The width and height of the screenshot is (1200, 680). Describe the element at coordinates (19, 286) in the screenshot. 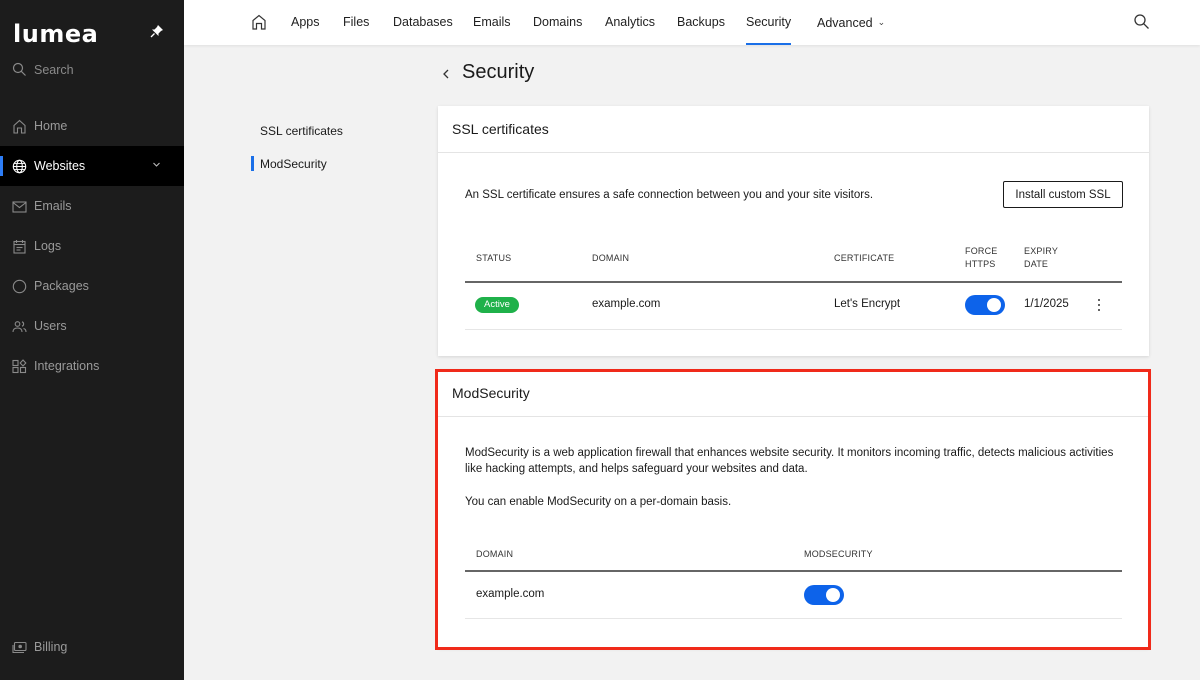

I see `circle-icon` at that location.